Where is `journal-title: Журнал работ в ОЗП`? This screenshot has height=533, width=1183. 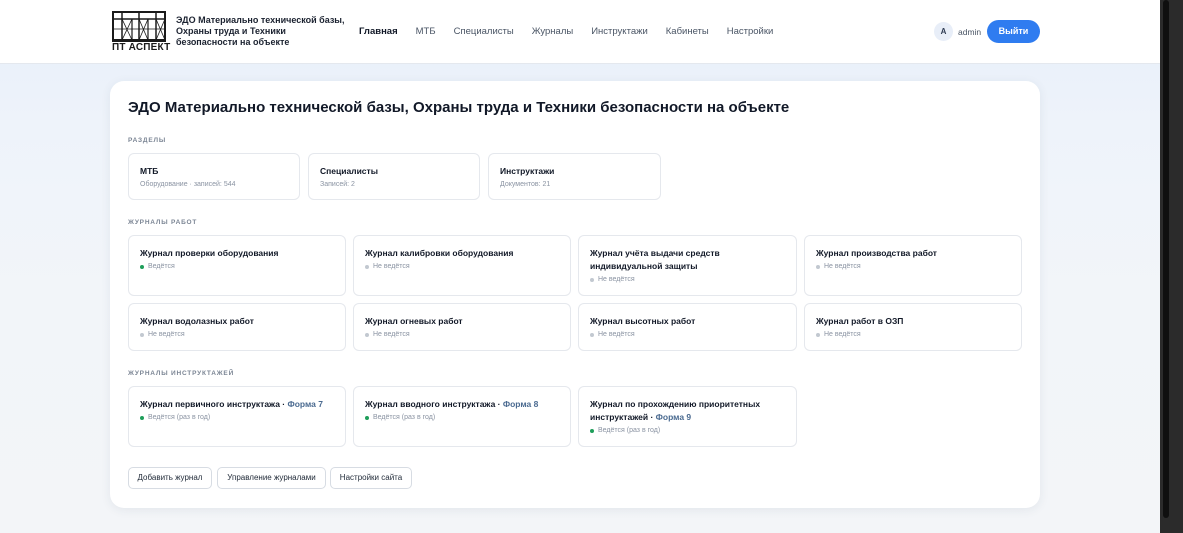
journal-title: Журнал работ в ОЗП is located at coordinates (860, 321).